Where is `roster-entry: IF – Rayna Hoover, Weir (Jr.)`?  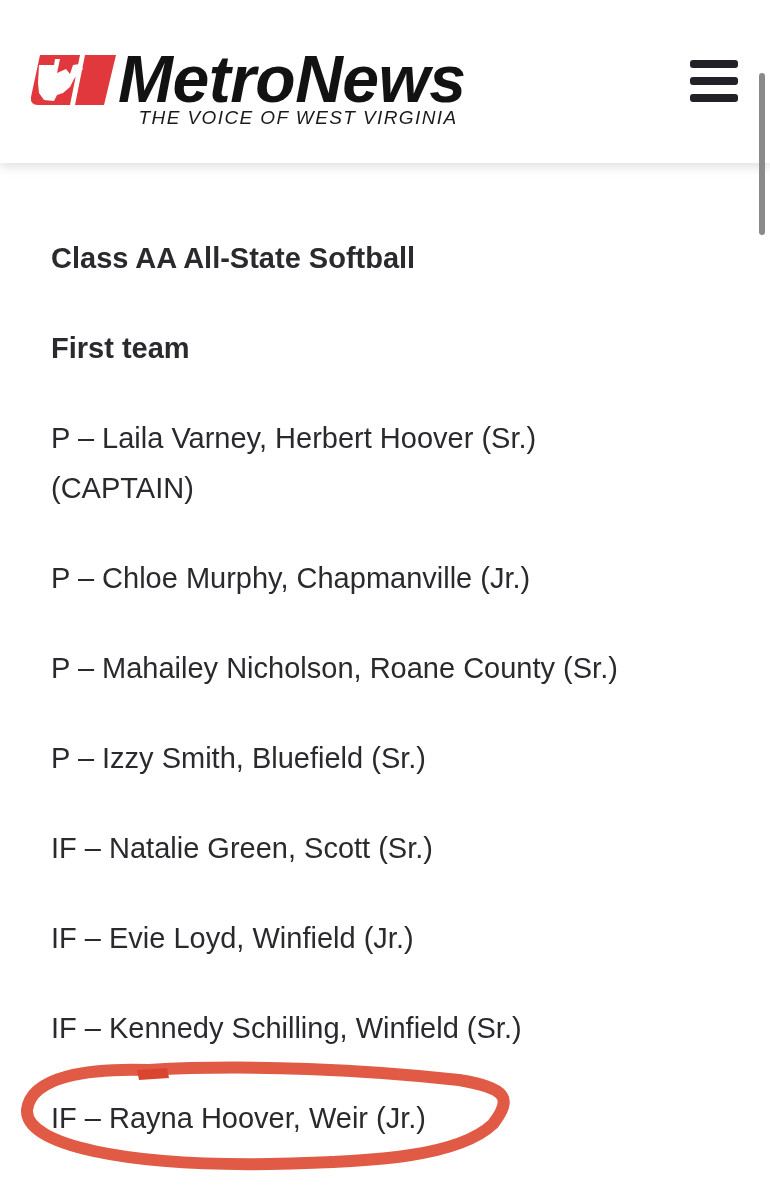
roster-entry: IF – Rayna Hoover, Weir (Jr.) is located at coordinates (351, 1118).